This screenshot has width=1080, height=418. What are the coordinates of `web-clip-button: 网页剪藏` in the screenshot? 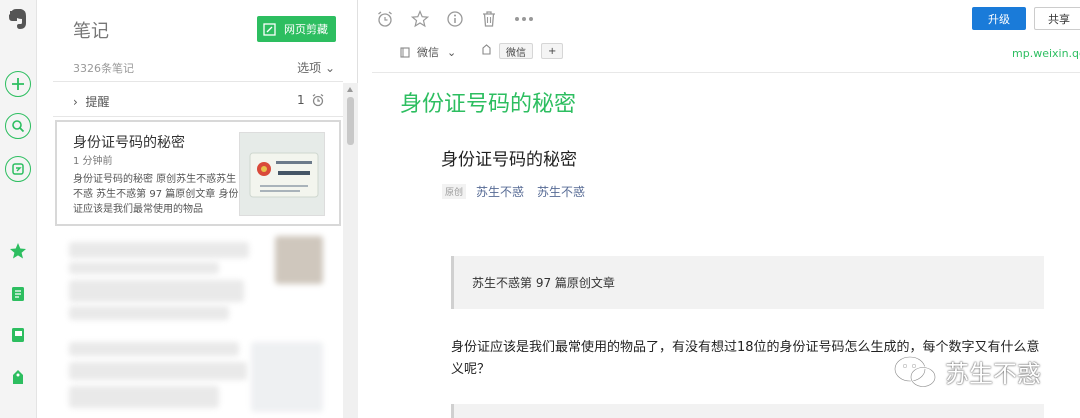 It's located at (296, 29).